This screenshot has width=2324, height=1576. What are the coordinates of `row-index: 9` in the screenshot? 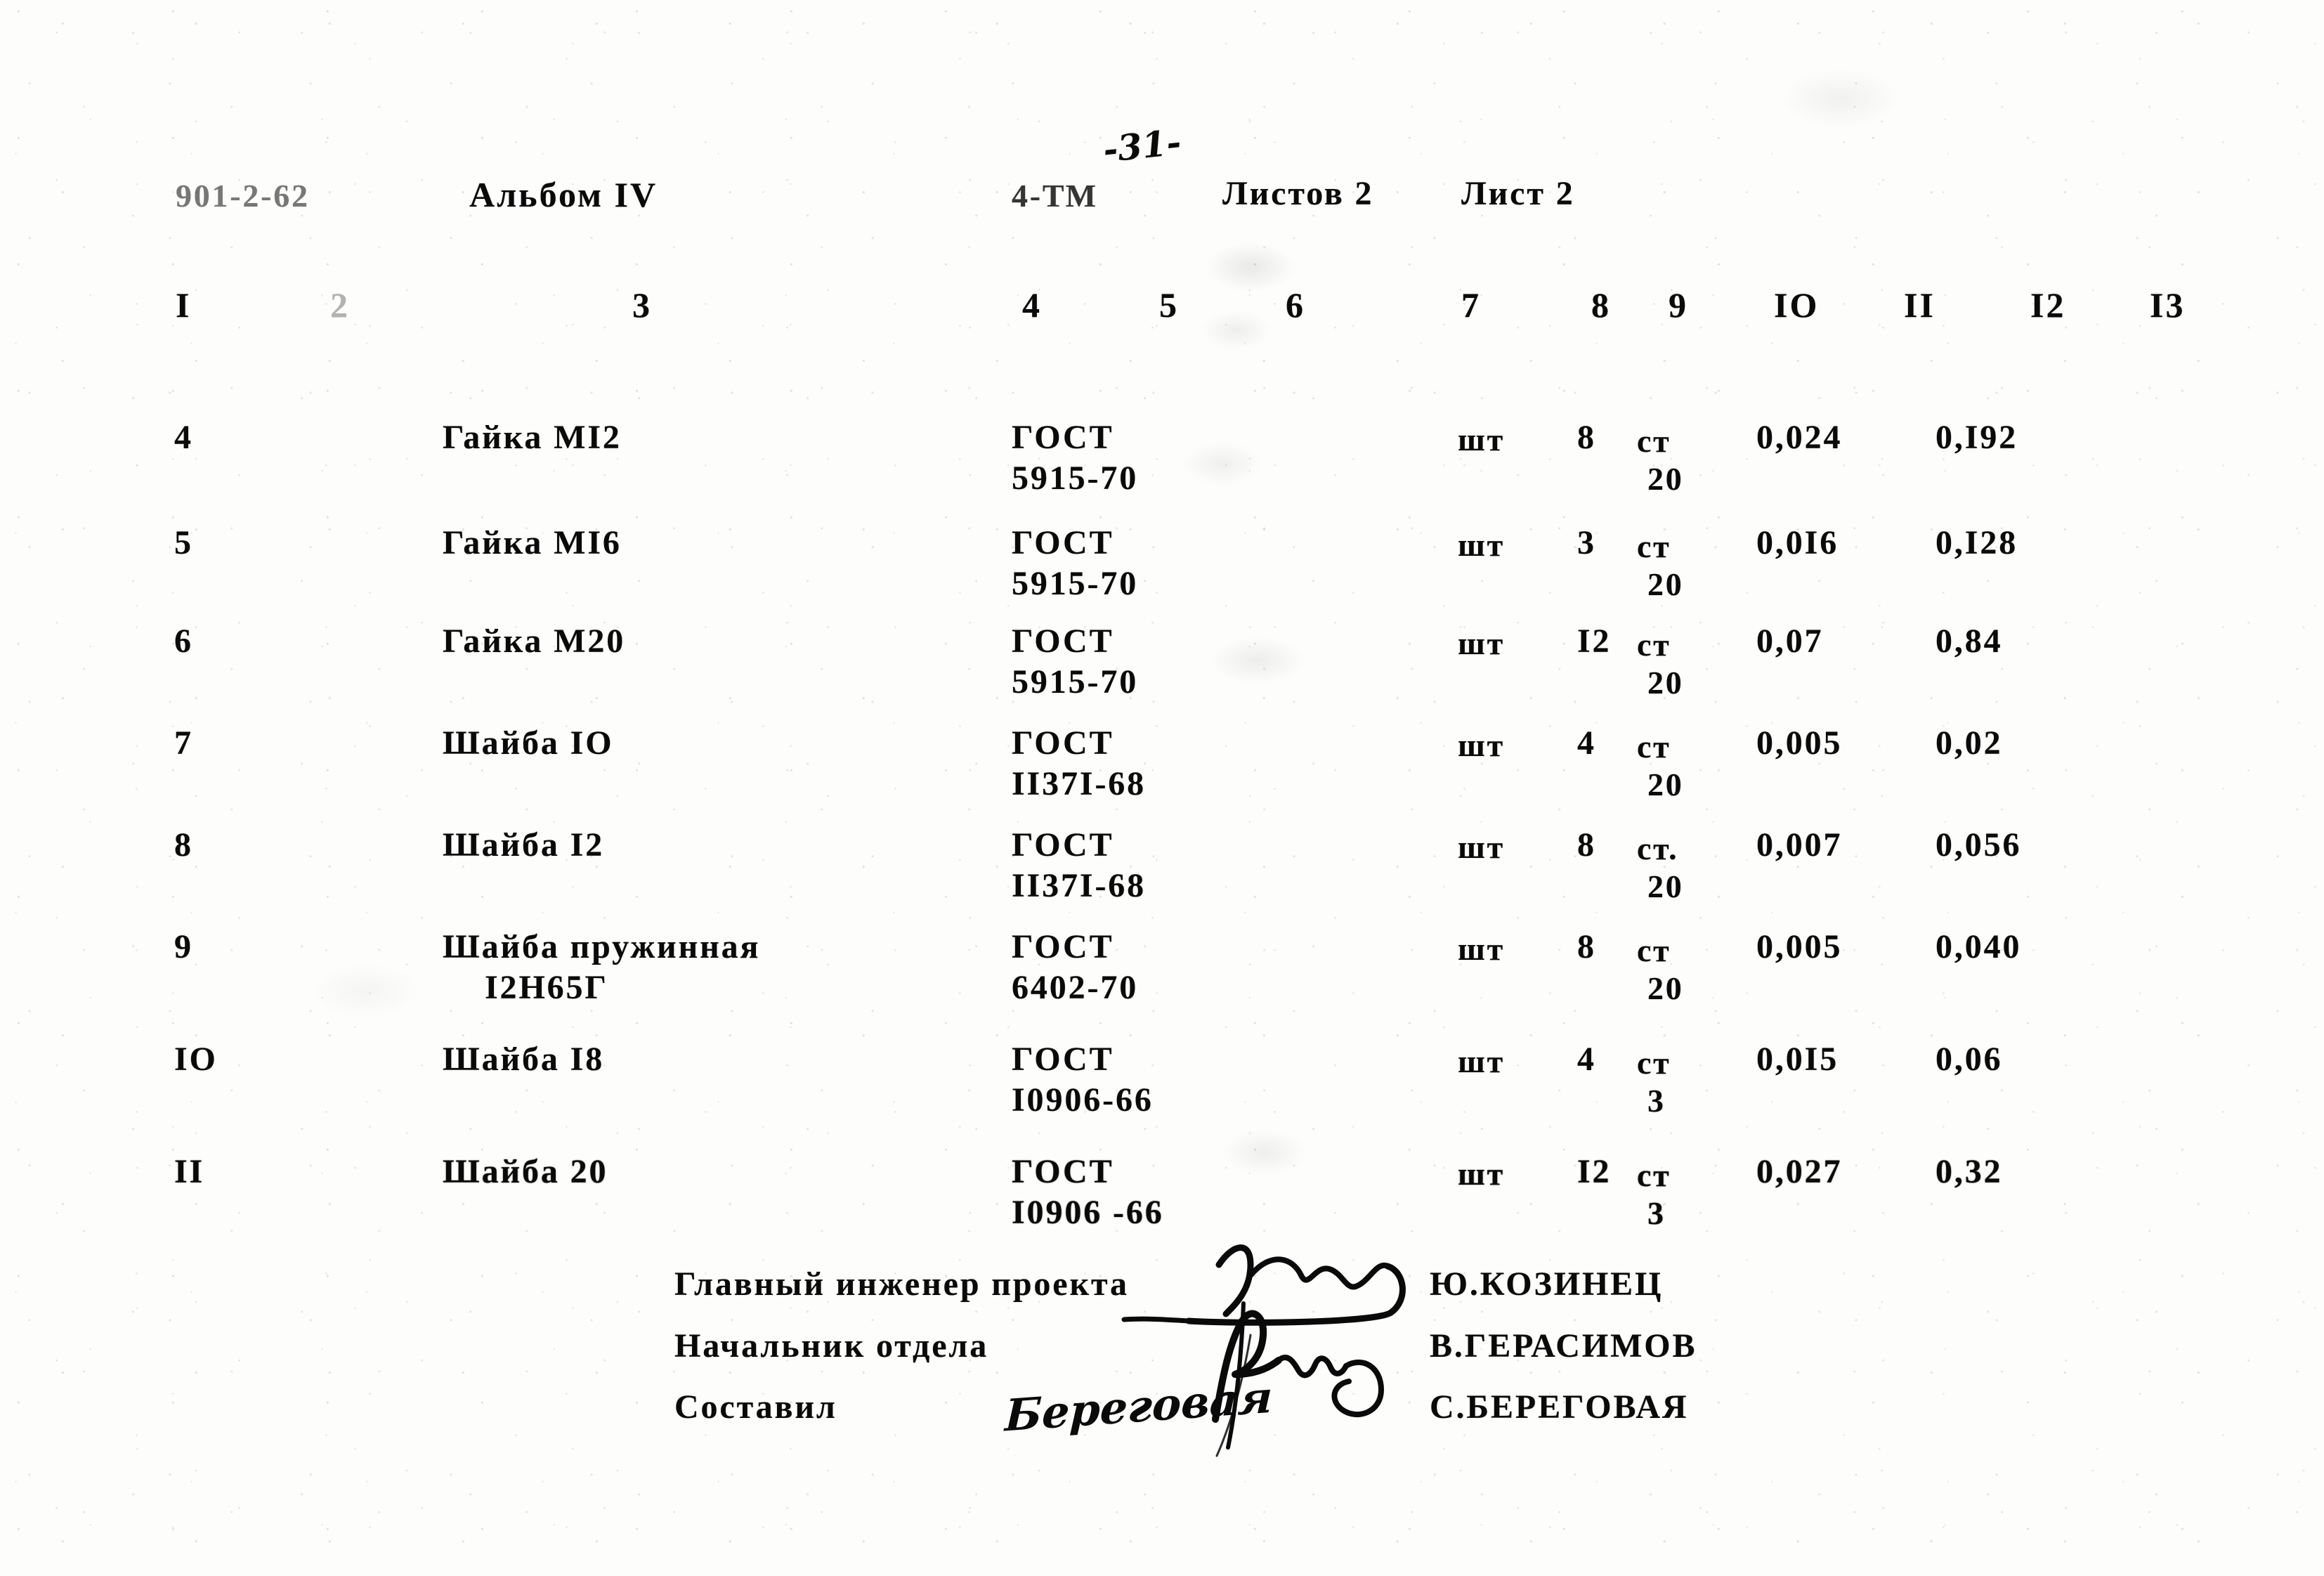 It's located at (183, 947).